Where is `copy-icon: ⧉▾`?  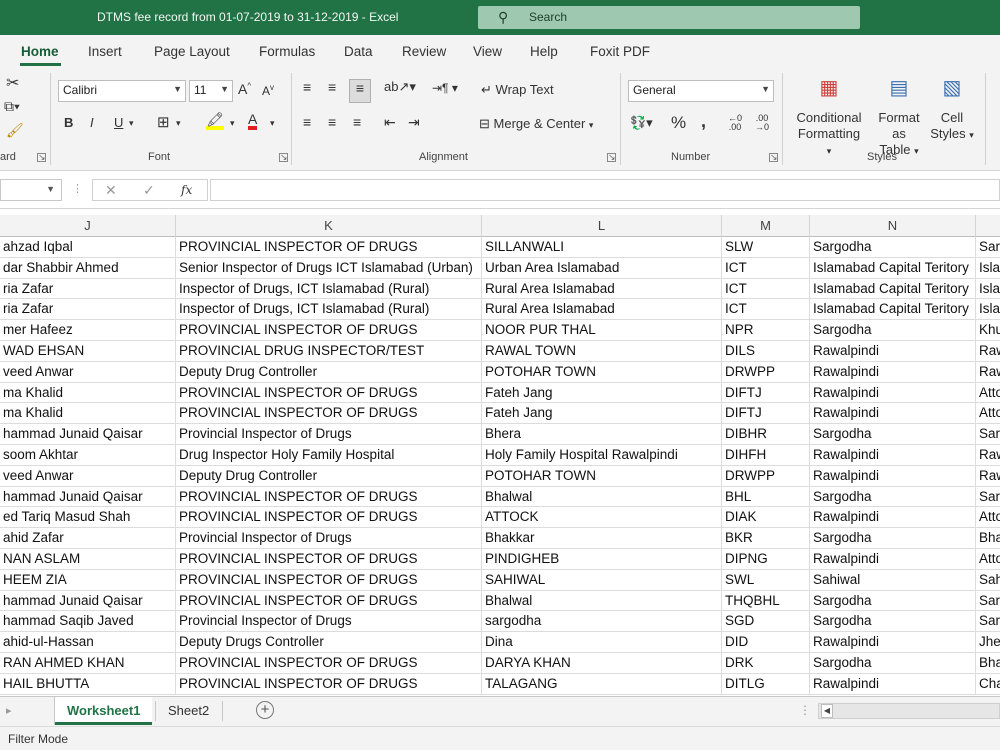 copy-icon: ⧉▾ is located at coordinates (12, 106).